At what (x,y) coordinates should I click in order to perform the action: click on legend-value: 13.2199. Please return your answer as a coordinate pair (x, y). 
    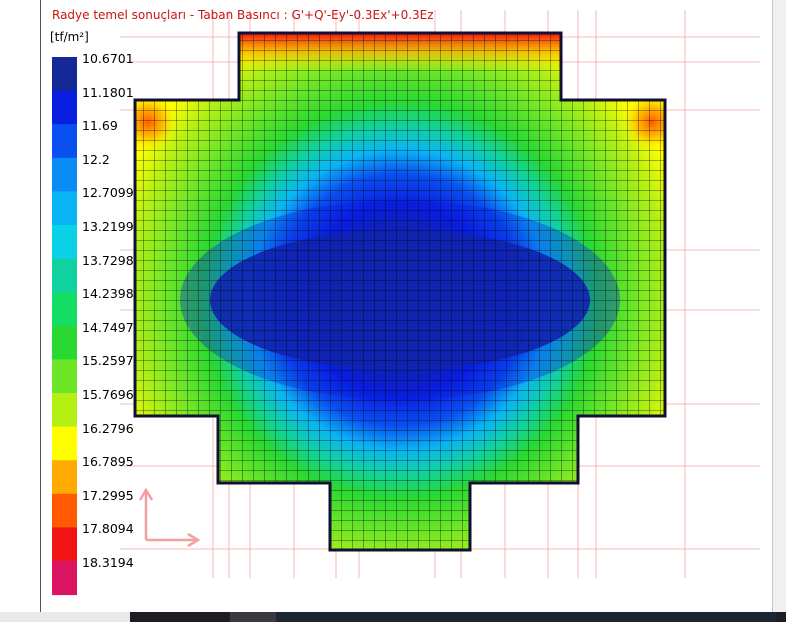
    Looking at the image, I should click on (108, 226).